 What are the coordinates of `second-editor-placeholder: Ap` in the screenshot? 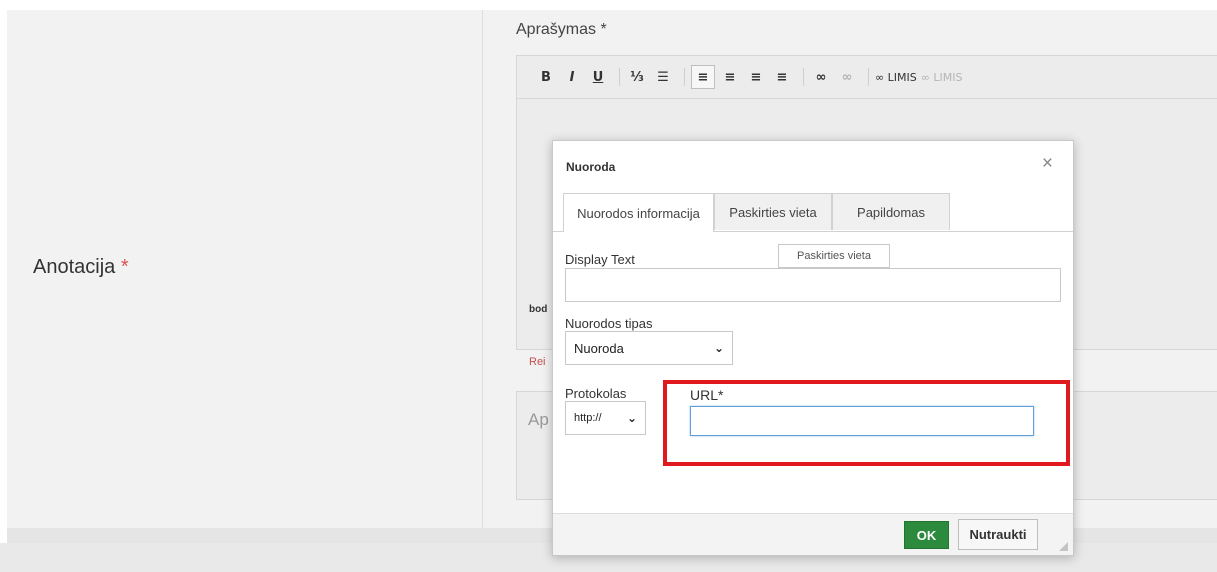 It's located at (538, 419).